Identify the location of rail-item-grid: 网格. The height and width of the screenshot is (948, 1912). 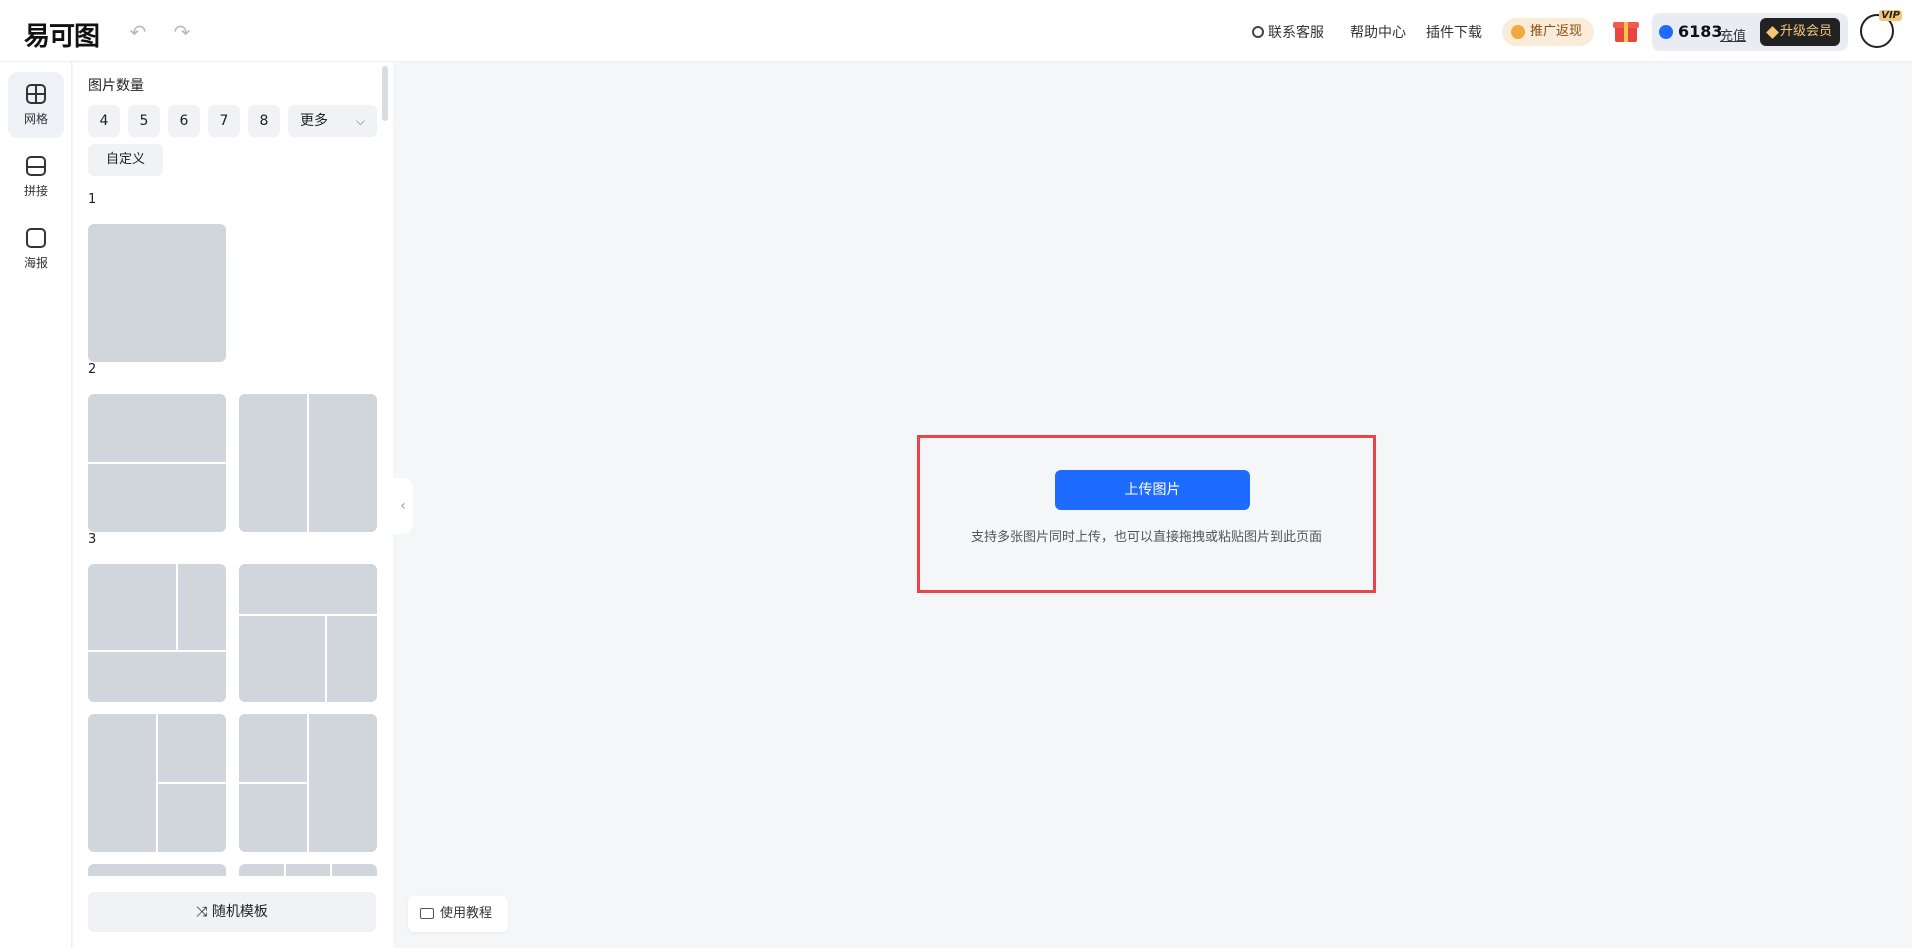
(36, 105).